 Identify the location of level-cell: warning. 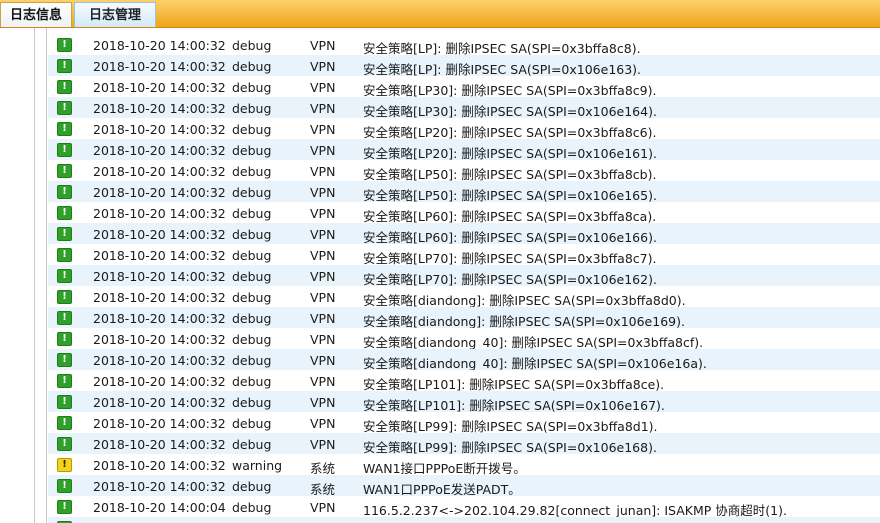
(257, 465).